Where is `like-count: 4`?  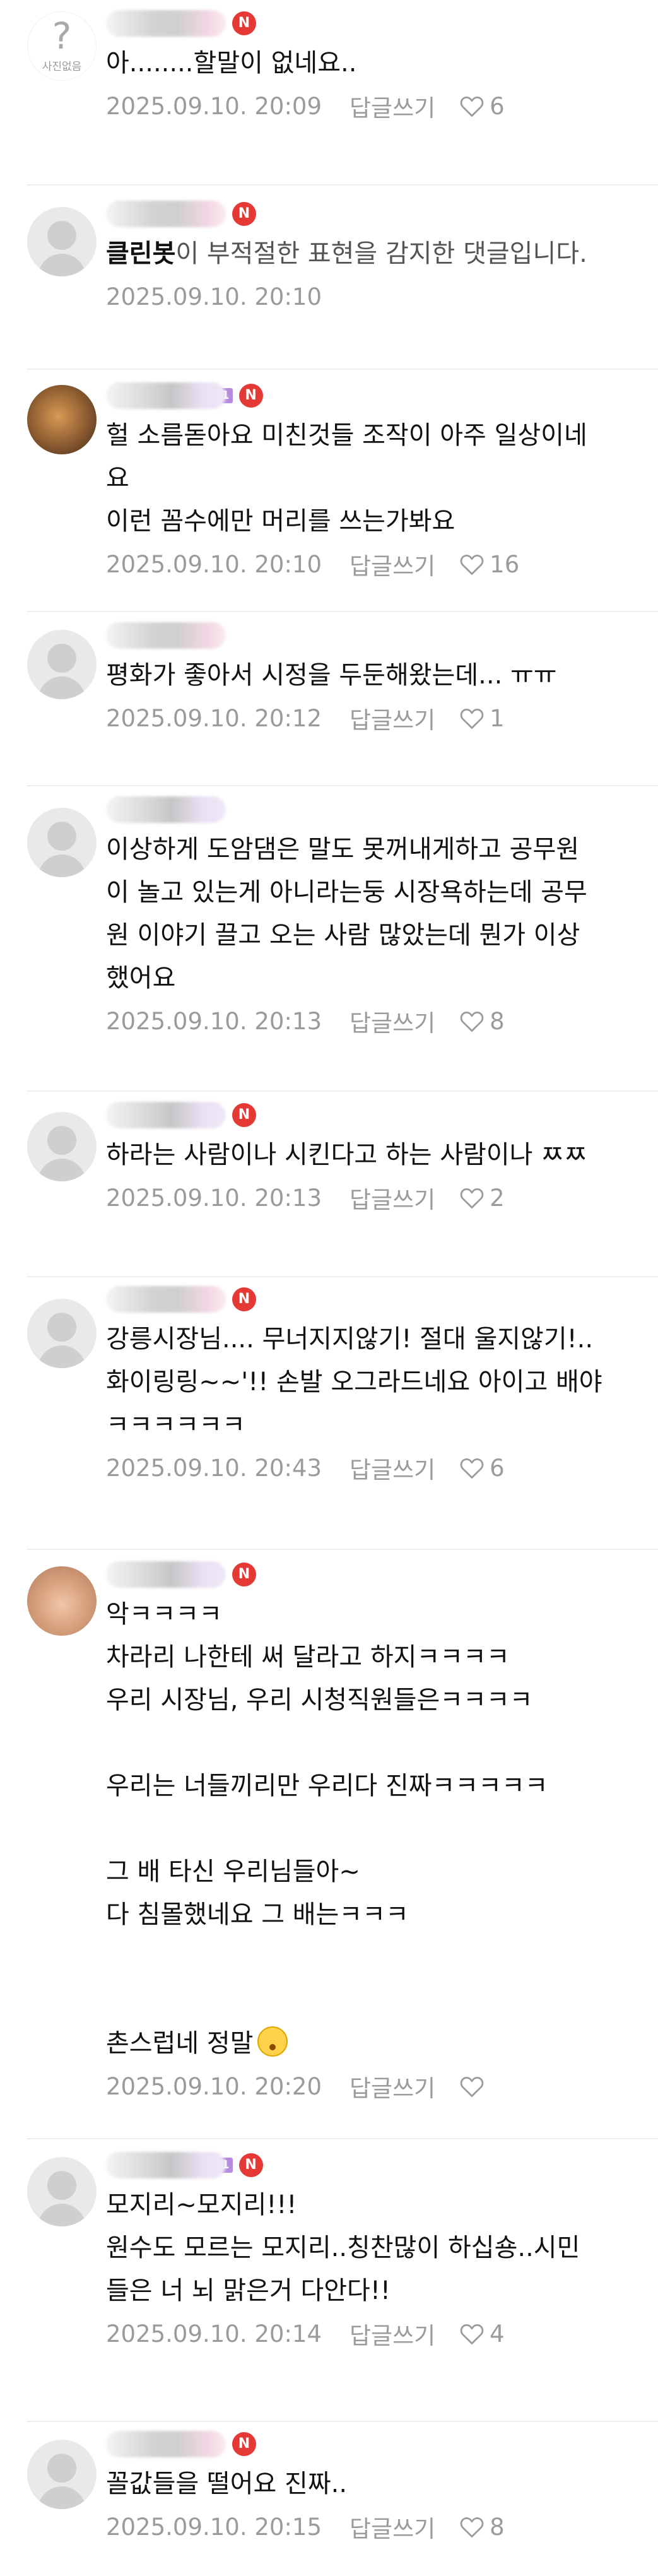 like-count: 4 is located at coordinates (497, 2334).